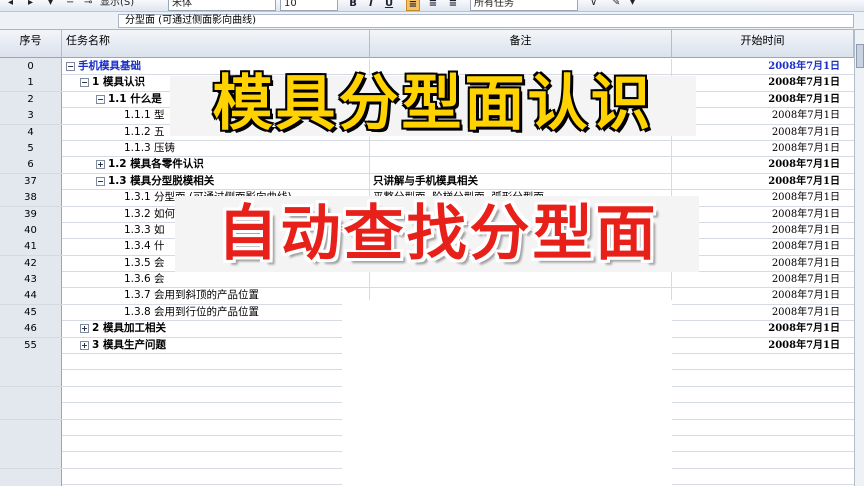 The width and height of the screenshot is (864, 486). What do you see at coordinates (859, 258) in the screenshot?
I see `vertical-scrollbar` at bounding box center [859, 258].